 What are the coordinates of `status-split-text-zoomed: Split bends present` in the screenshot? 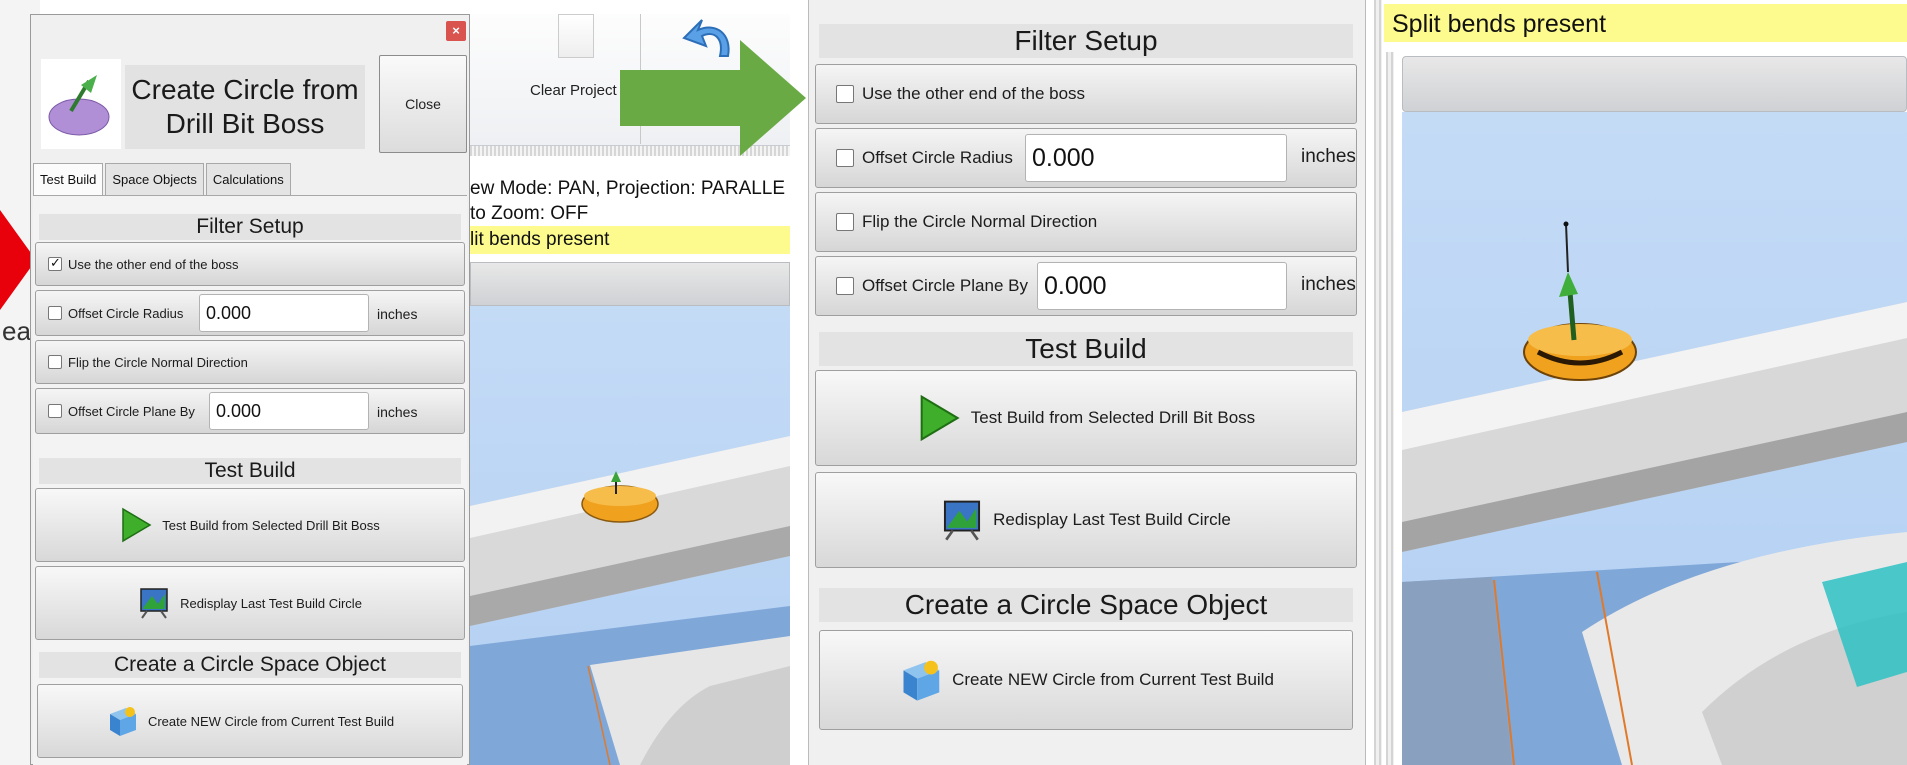 It's located at (1499, 24).